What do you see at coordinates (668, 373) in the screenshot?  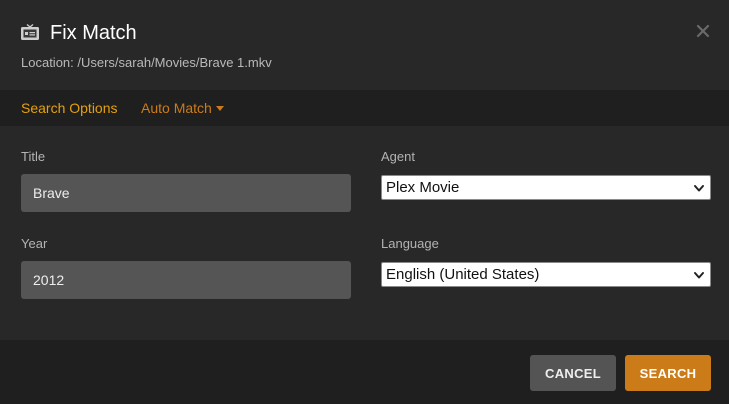 I see `search-button: SEARCH` at bounding box center [668, 373].